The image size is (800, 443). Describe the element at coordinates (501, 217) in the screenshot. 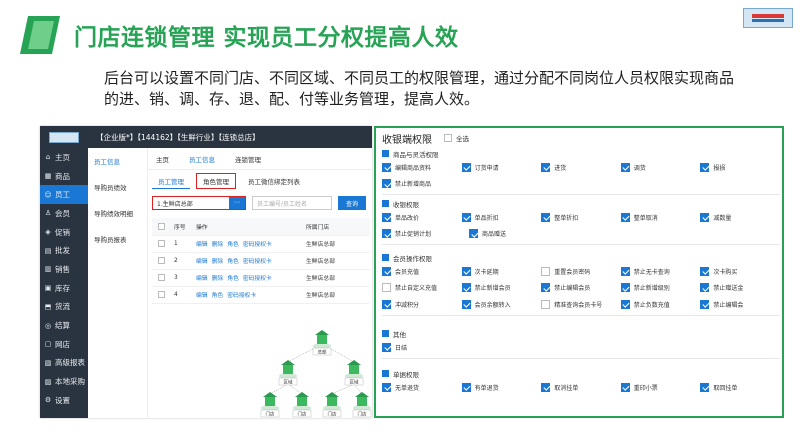

I see `permission-option: 单品折扣` at that location.